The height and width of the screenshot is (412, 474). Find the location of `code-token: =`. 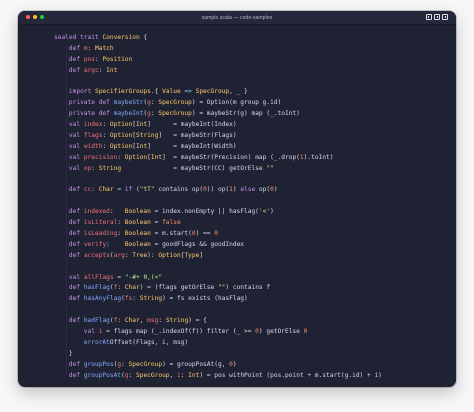

code-token: = is located at coordinates (119, 277).